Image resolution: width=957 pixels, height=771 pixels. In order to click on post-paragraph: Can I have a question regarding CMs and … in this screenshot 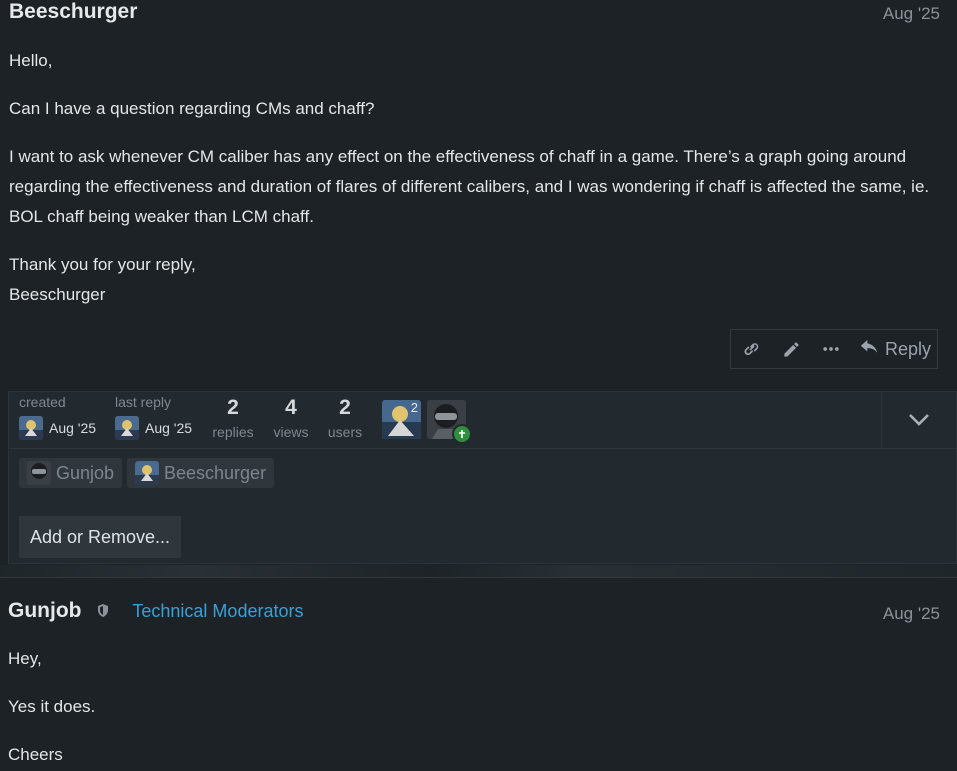, I will do `click(192, 108)`.